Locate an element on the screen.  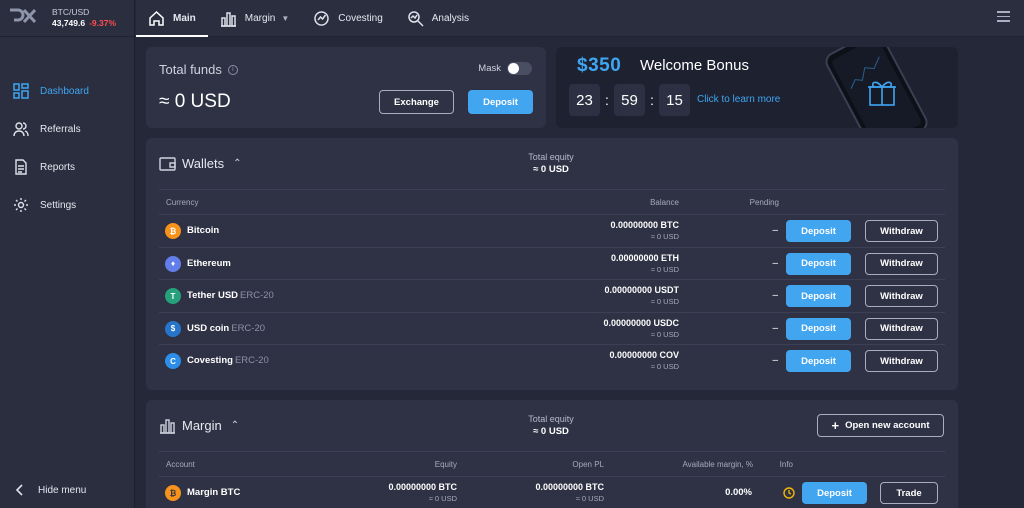
mask-toggle is located at coordinates (519, 68).